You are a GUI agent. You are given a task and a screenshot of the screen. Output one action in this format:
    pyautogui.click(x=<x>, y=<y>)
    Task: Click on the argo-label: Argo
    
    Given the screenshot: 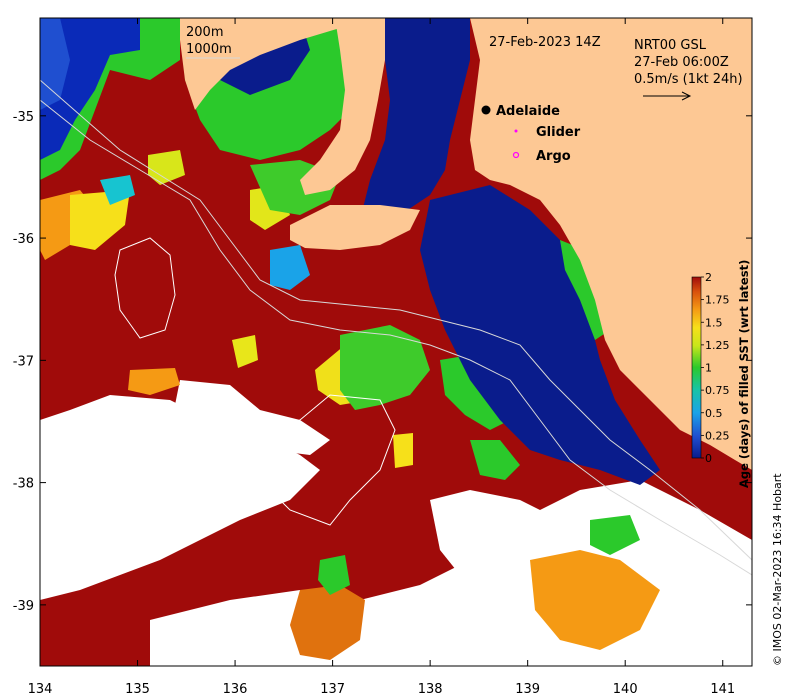 What is the action you would take?
    pyautogui.click(x=553, y=156)
    